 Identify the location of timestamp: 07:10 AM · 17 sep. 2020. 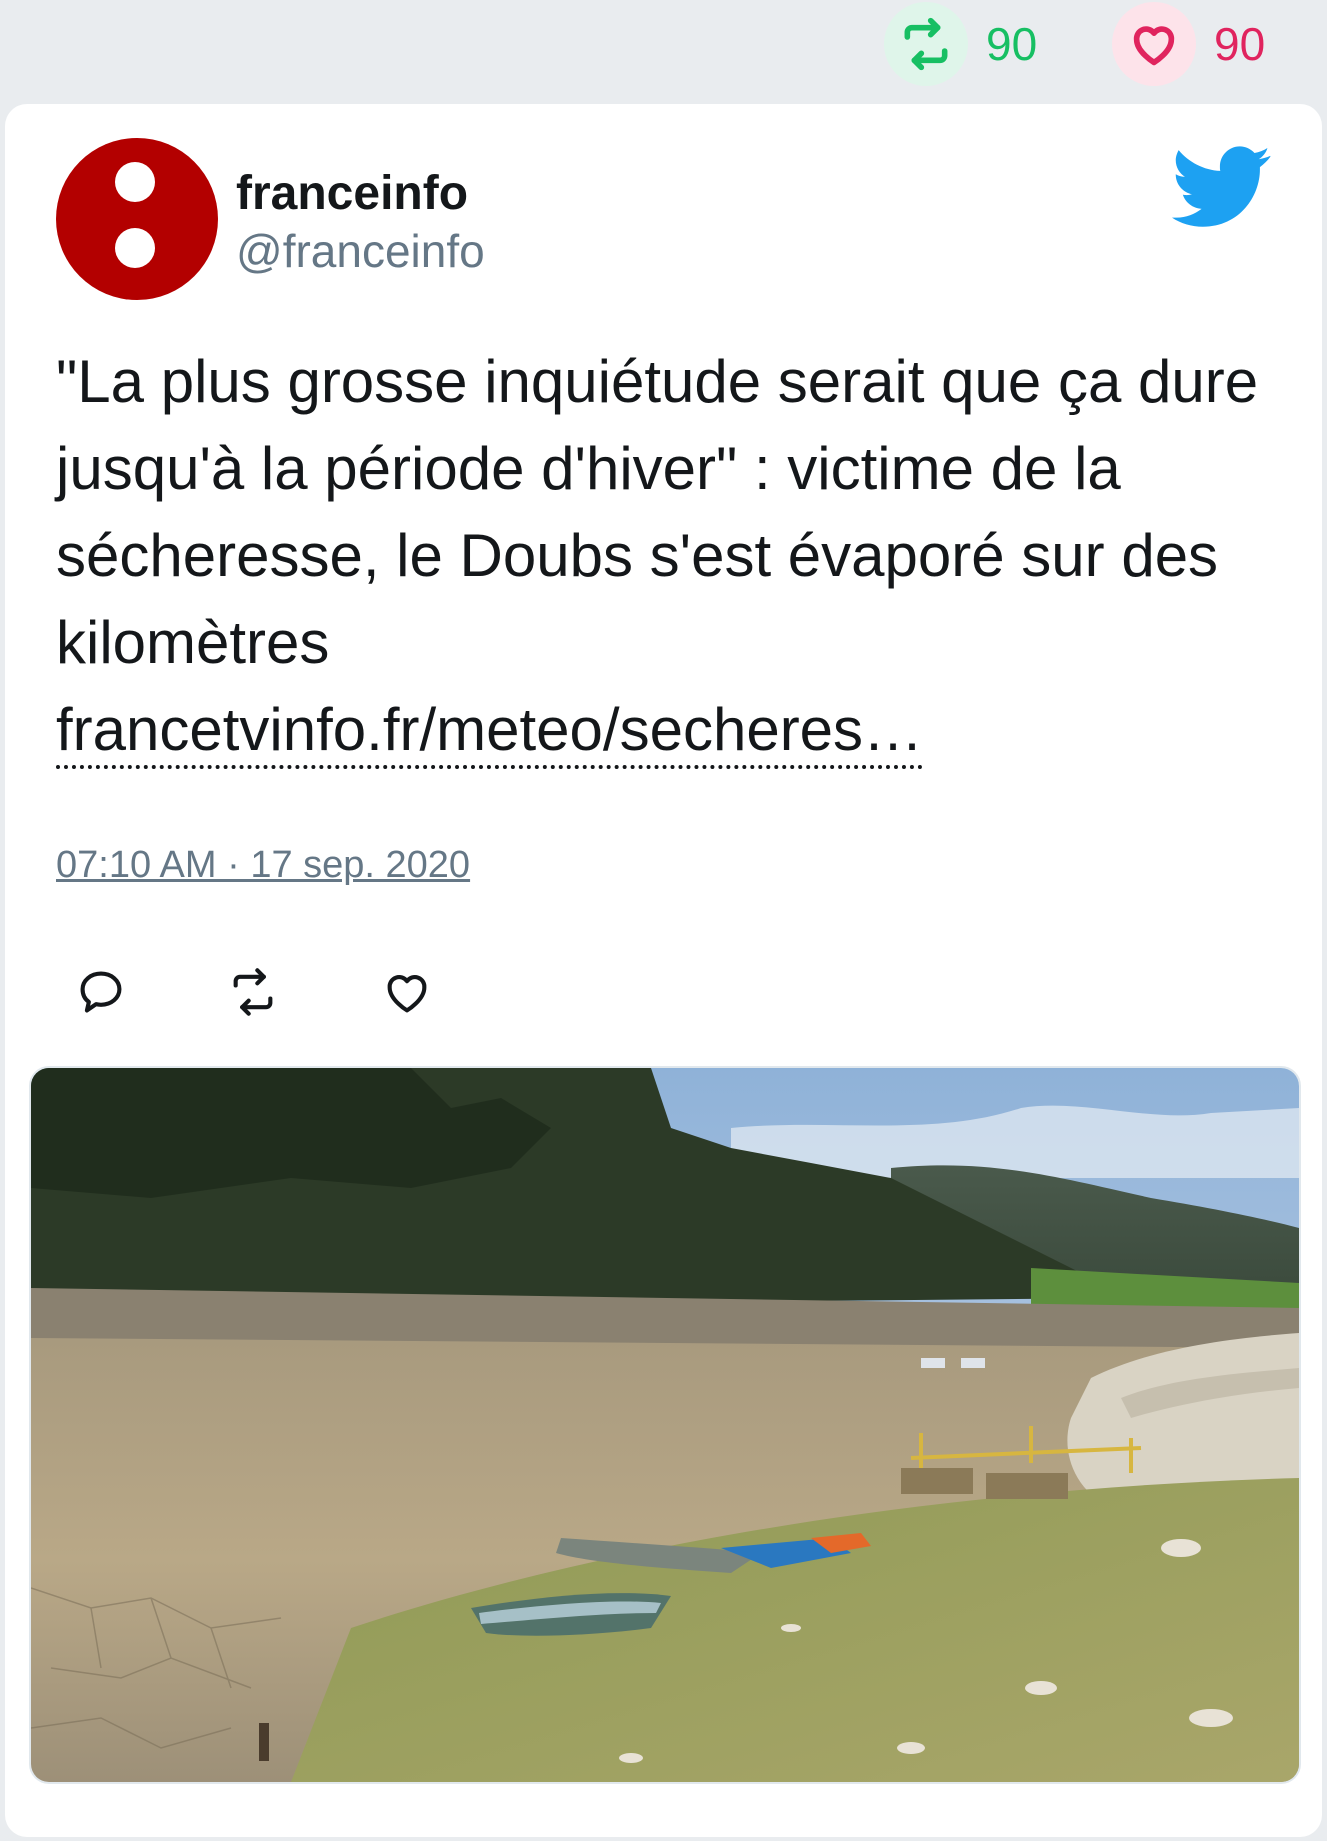
(263, 865).